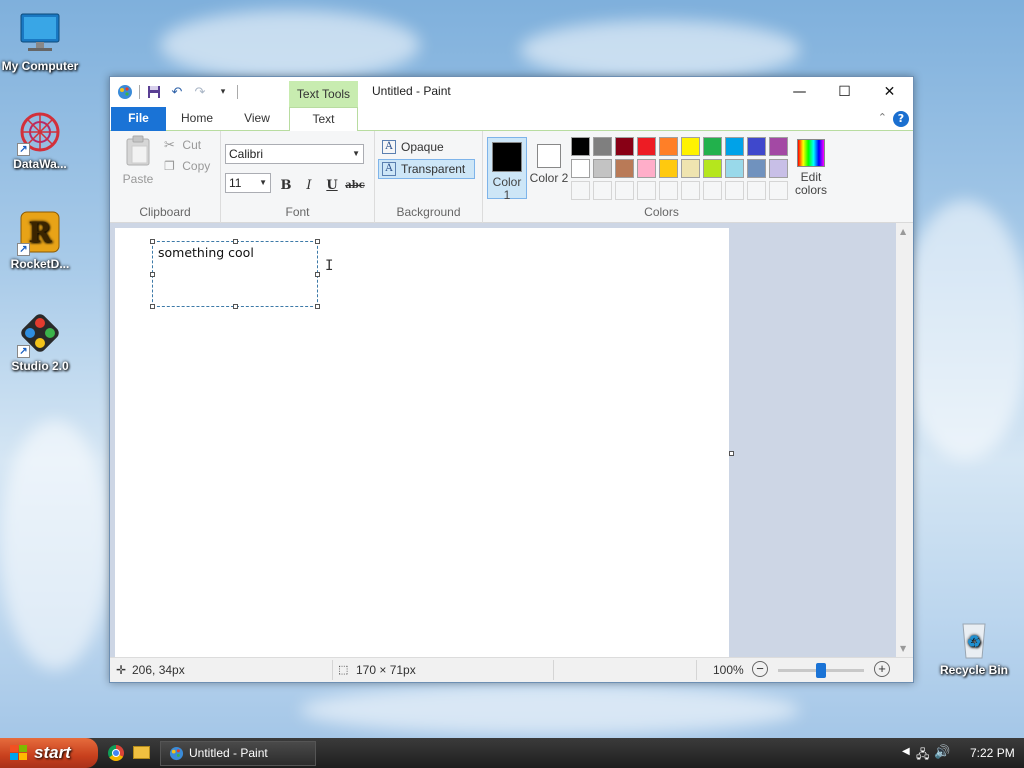 The image size is (1024, 768). Describe the element at coordinates (154, 92) in the screenshot. I see `save-icon` at that location.